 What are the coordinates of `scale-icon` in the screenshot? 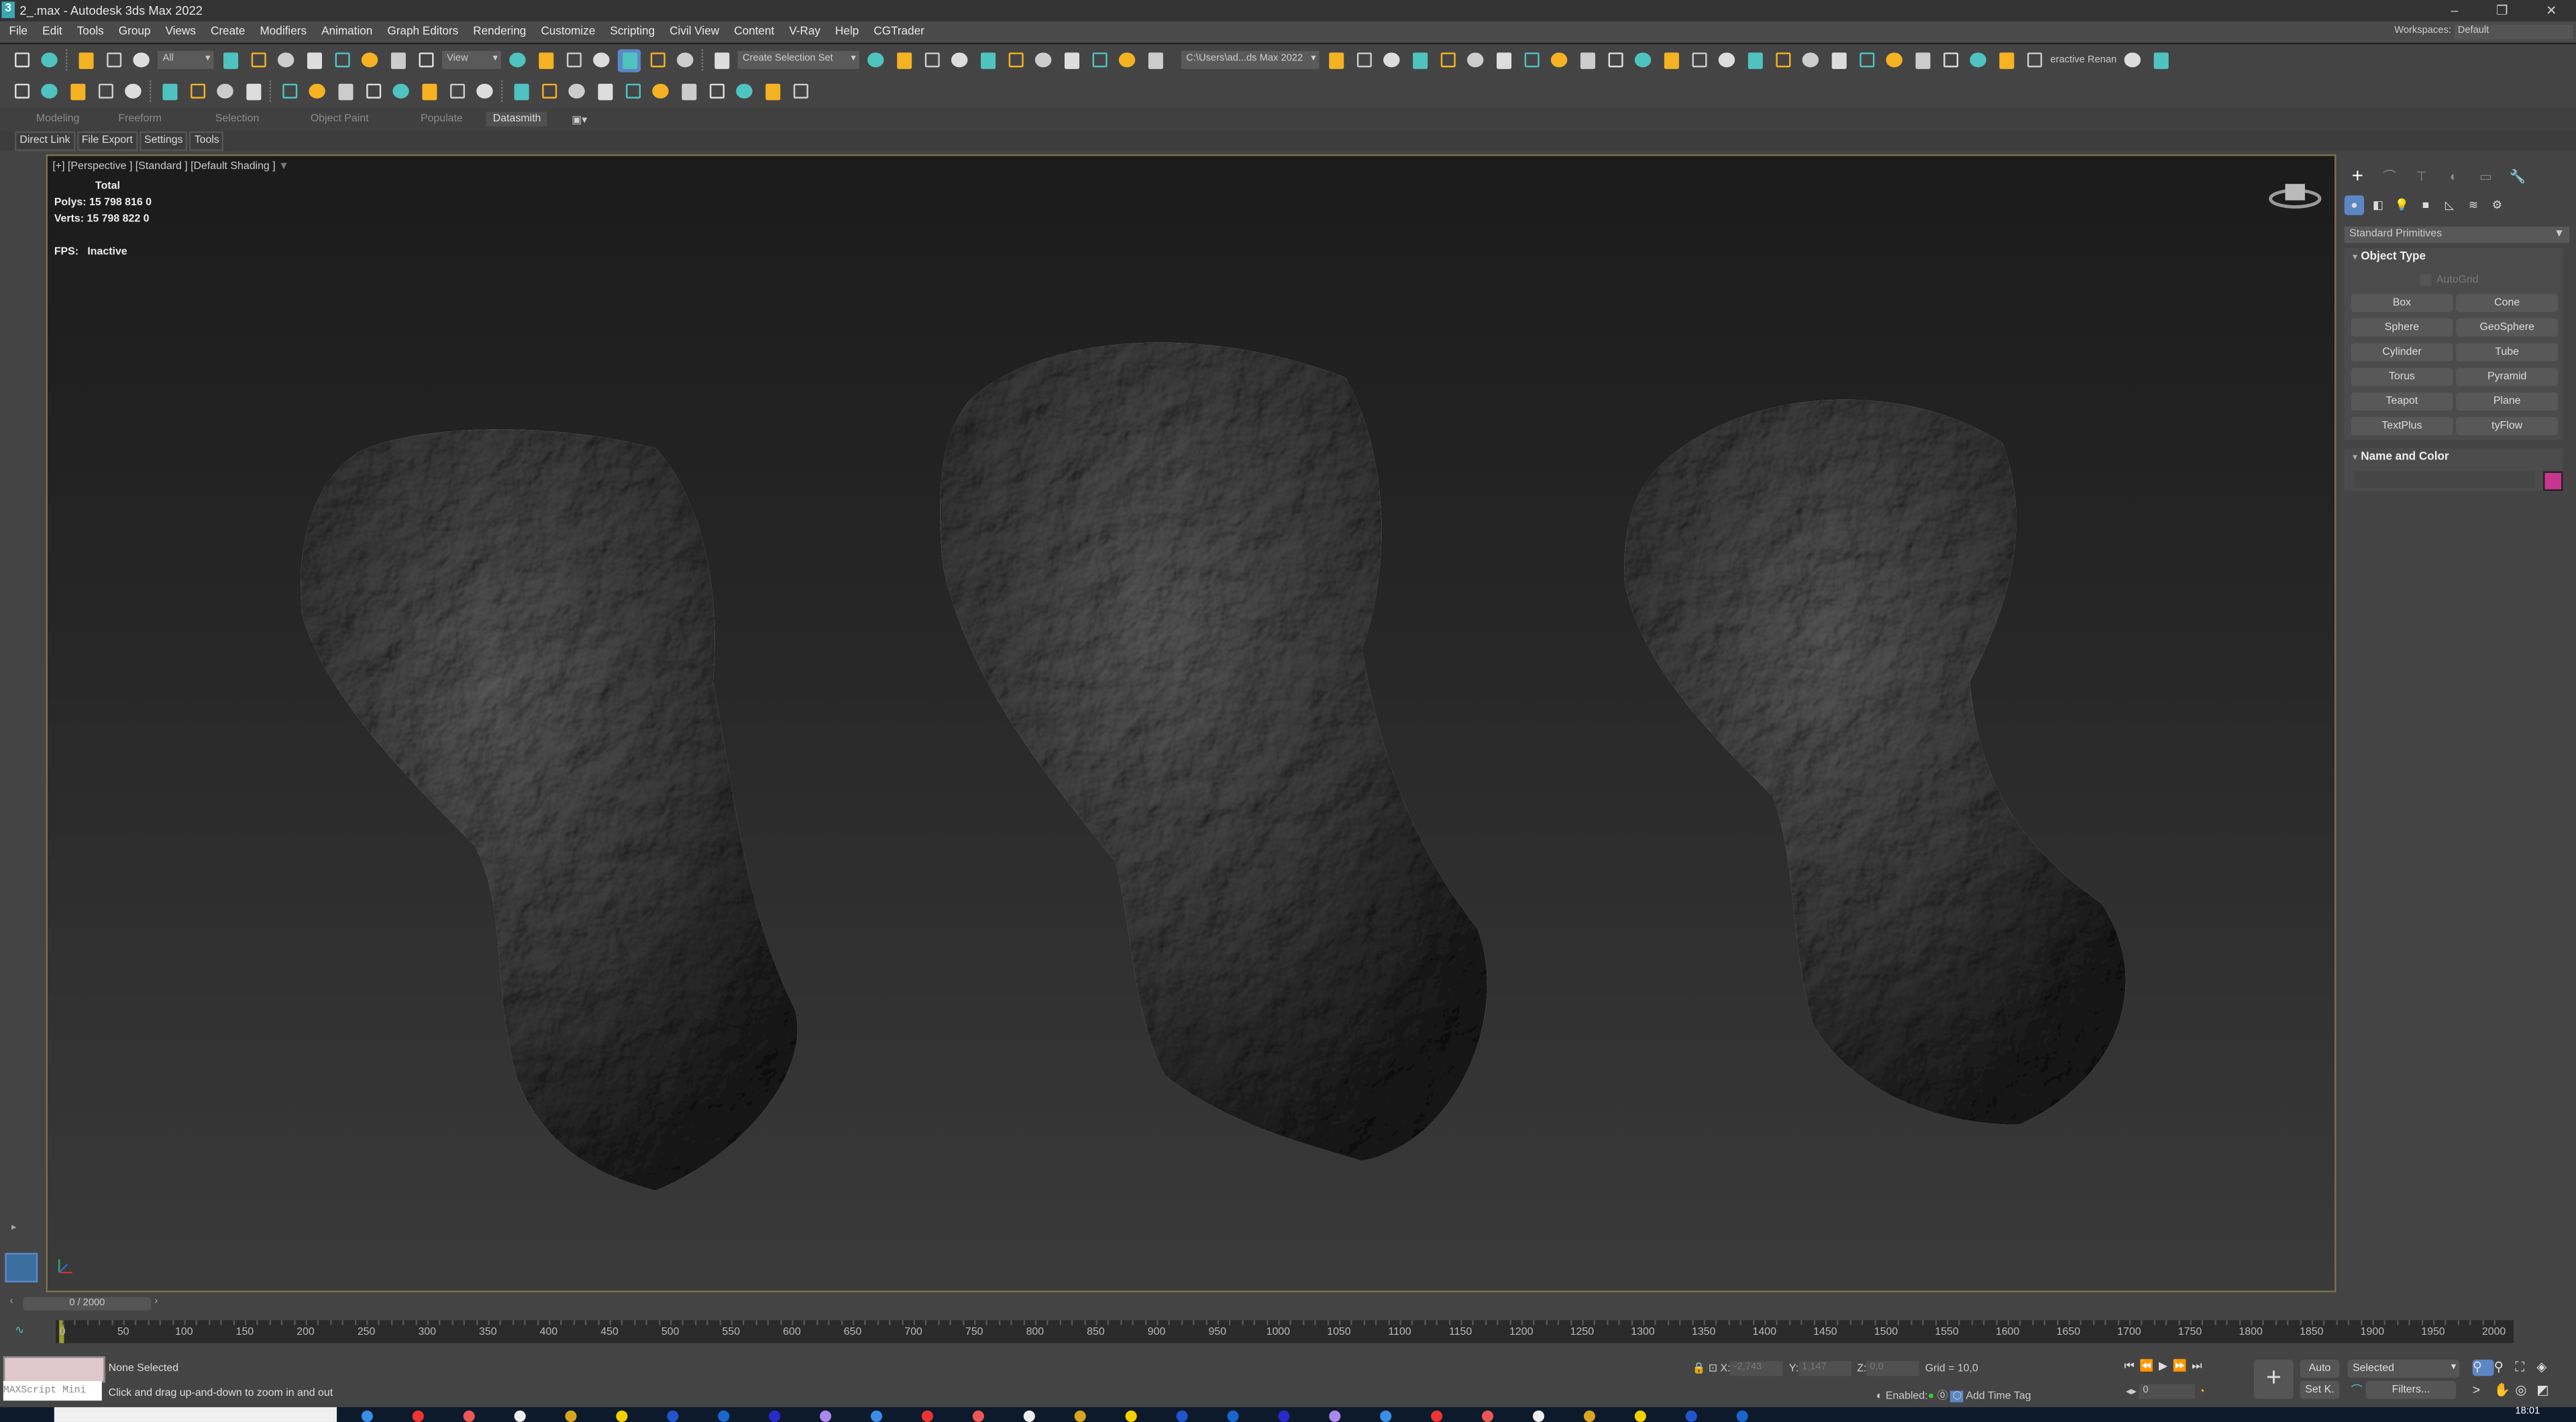 It's located at (397, 59).